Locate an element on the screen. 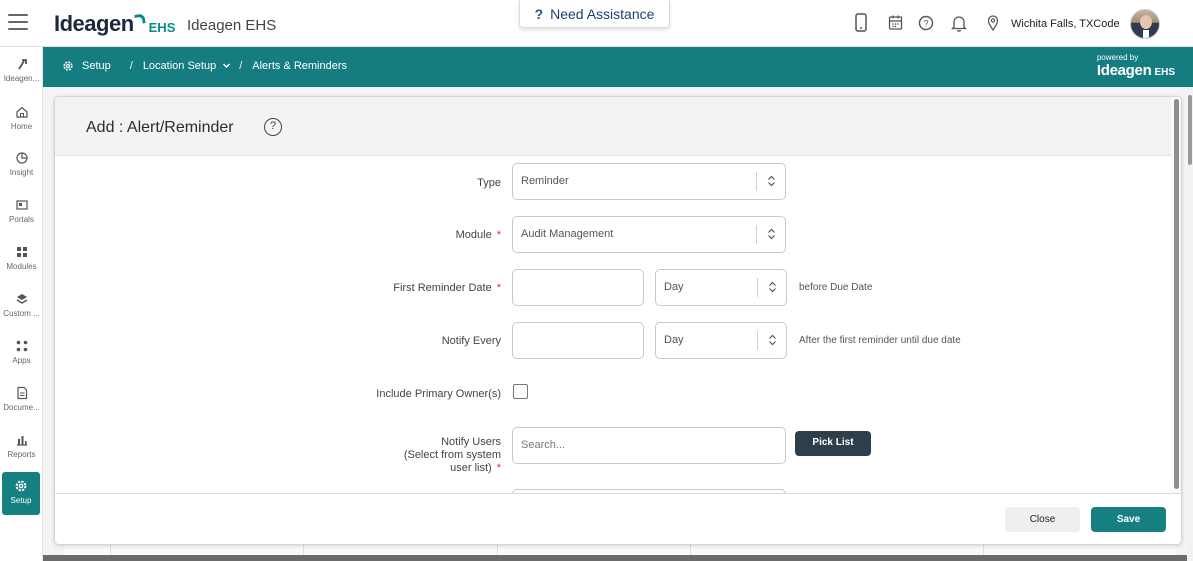 The height and width of the screenshot is (561, 1193). include-primary-owner-checkbox is located at coordinates (520, 391).